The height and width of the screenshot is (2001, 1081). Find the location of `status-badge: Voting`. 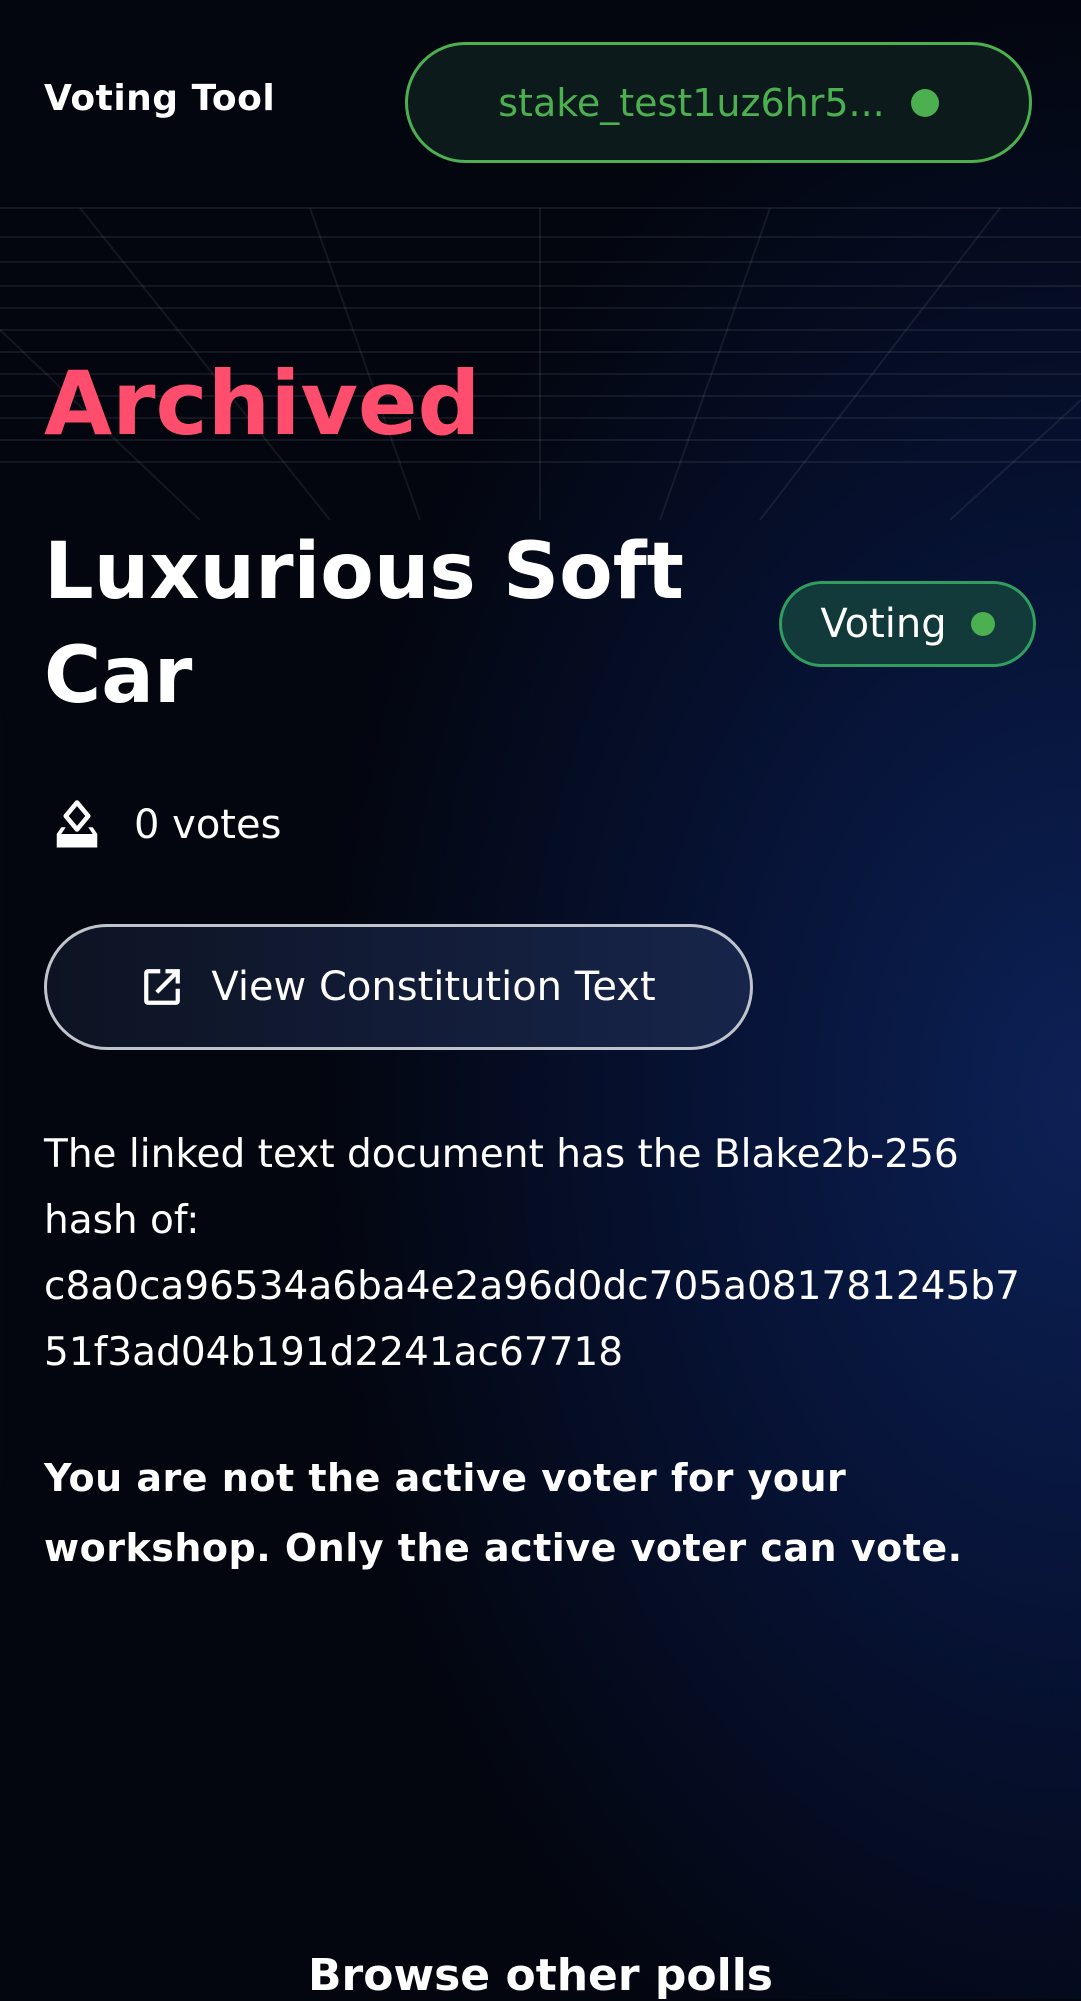

status-badge: Voting is located at coordinates (907, 624).